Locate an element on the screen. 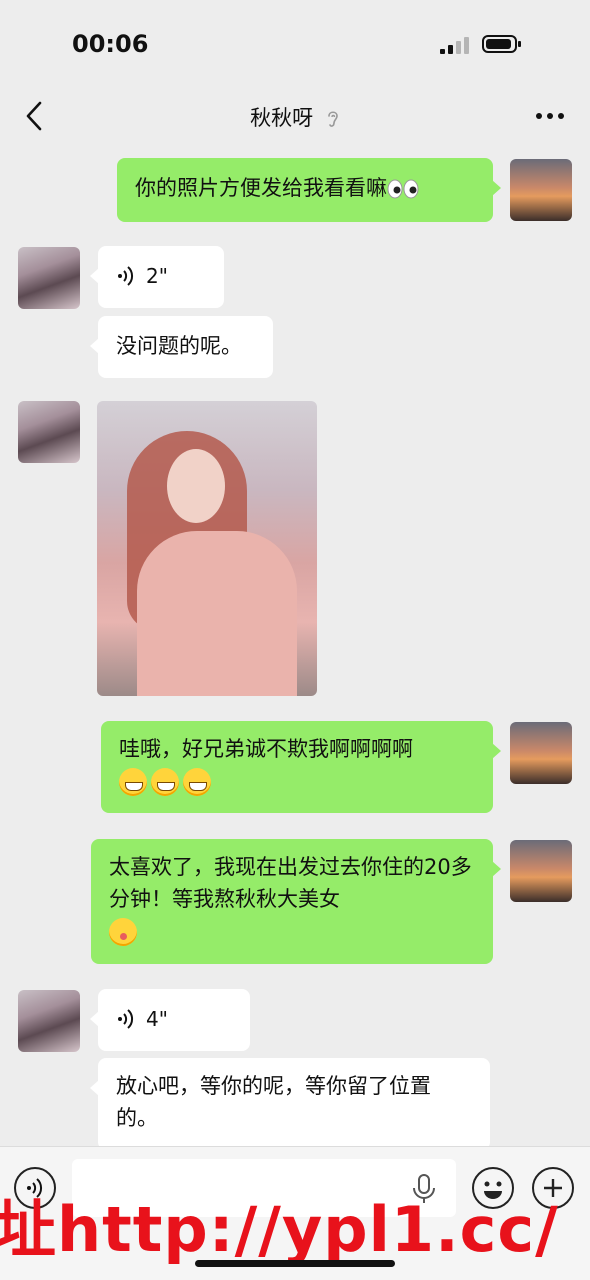 This screenshot has height=1280, width=590. status-time: 00:06 is located at coordinates (110, 44).